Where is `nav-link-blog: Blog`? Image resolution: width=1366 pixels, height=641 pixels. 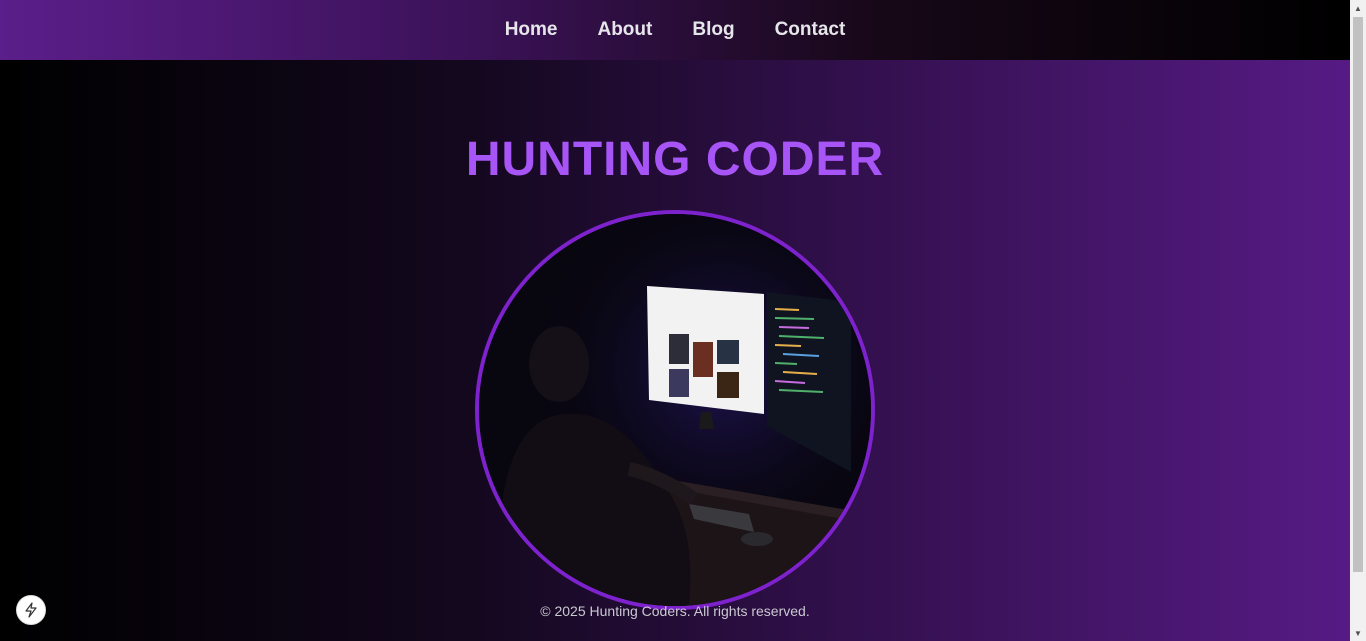 nav-link-blog: Blog is located at coordinates (713, 29).